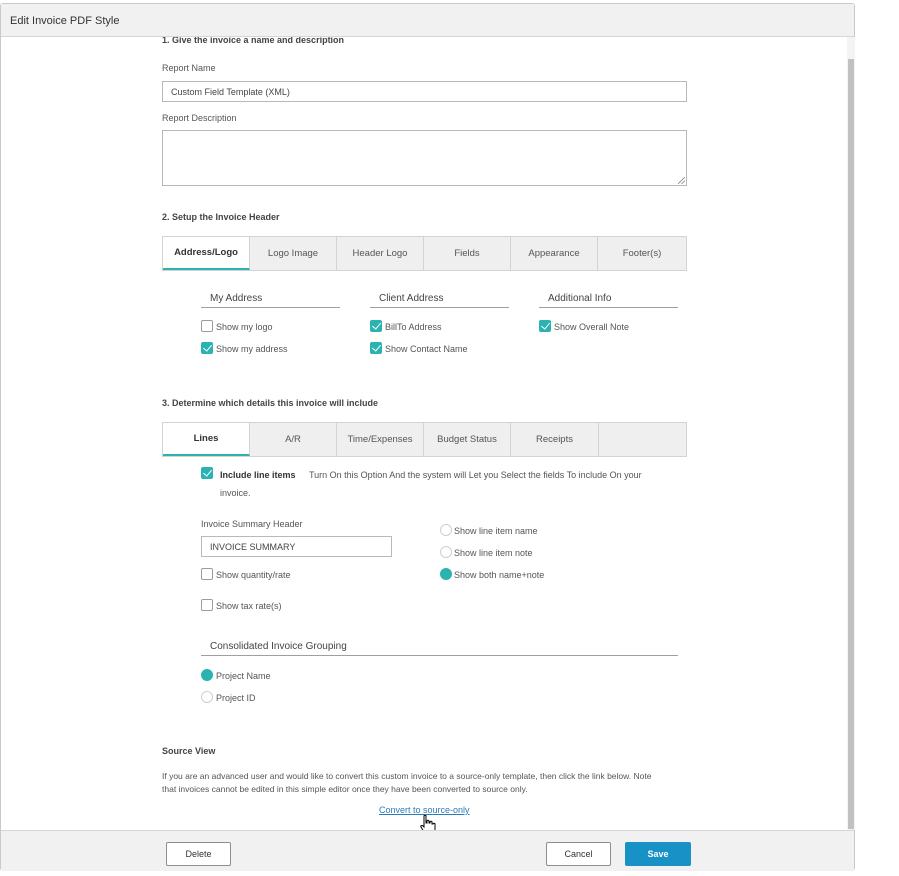 This screenshot has width=899, height=876. What do you see at coordinates (426, 349) in the screenshot?
I see `show-contact-name-label: Show Contact Name` at bounding box center [426, 349].